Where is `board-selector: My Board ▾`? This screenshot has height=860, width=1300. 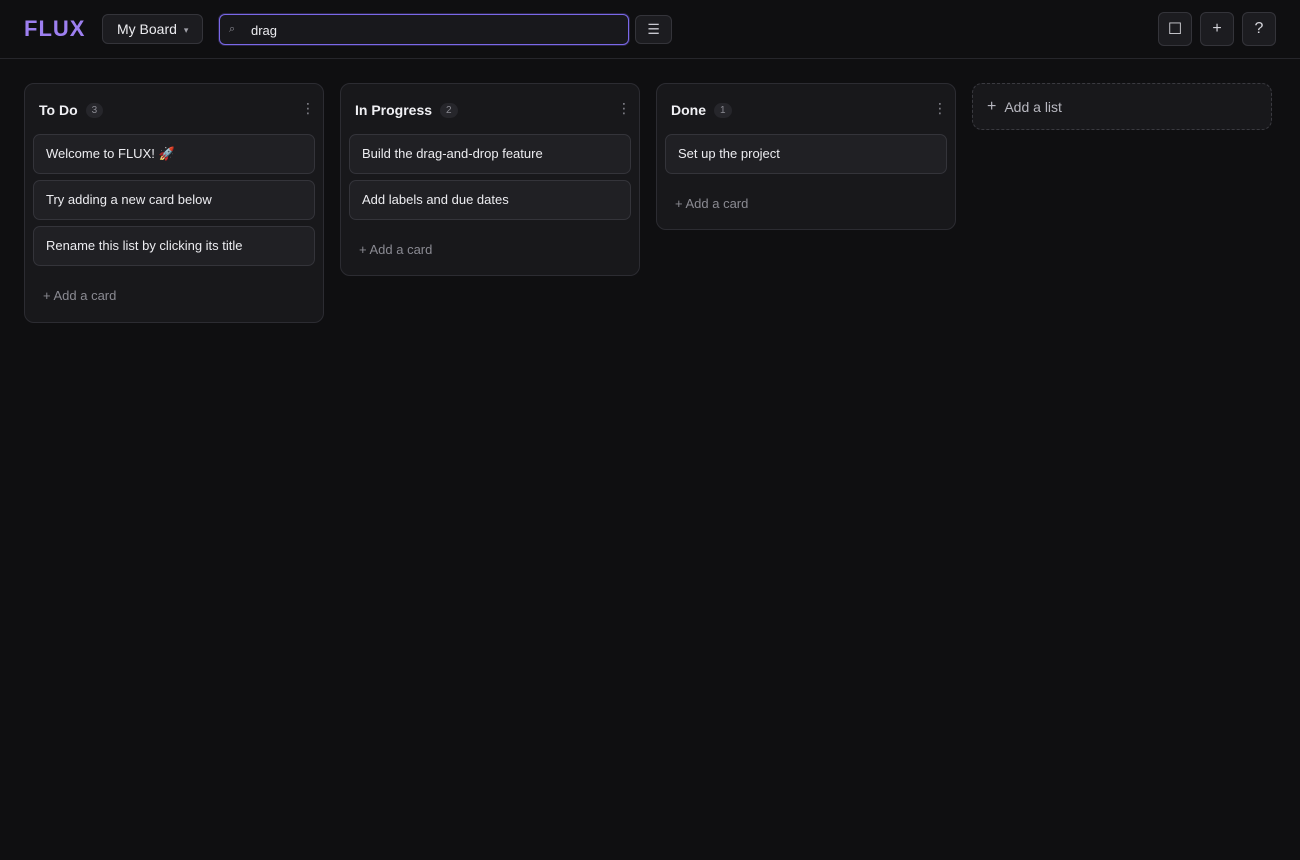
board-selector: My Board ▾ is located at coordinates (152, 29).